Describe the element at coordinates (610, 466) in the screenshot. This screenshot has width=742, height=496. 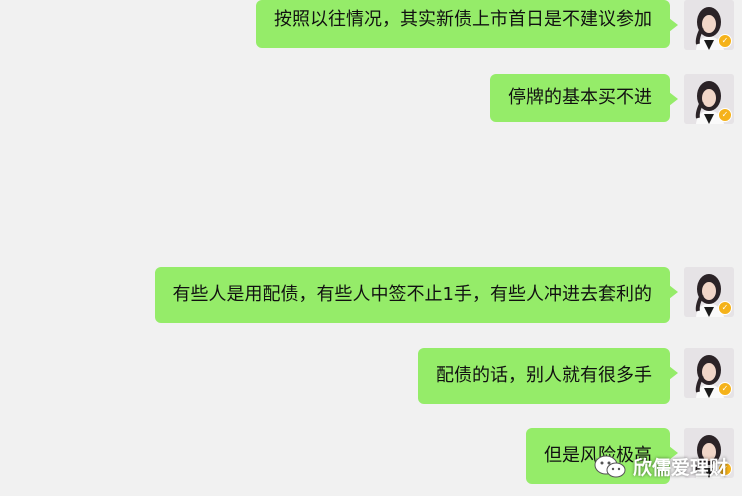
I see `wechat-official-account-icon` at that location.